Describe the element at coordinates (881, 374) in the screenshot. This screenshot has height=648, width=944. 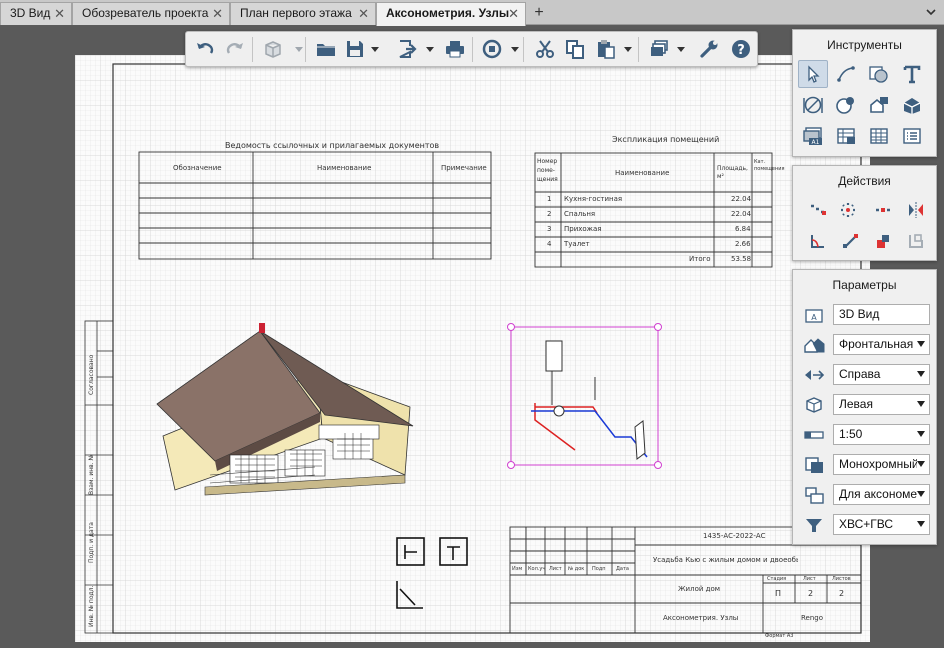
I see `direction-select: Справа` at that location.